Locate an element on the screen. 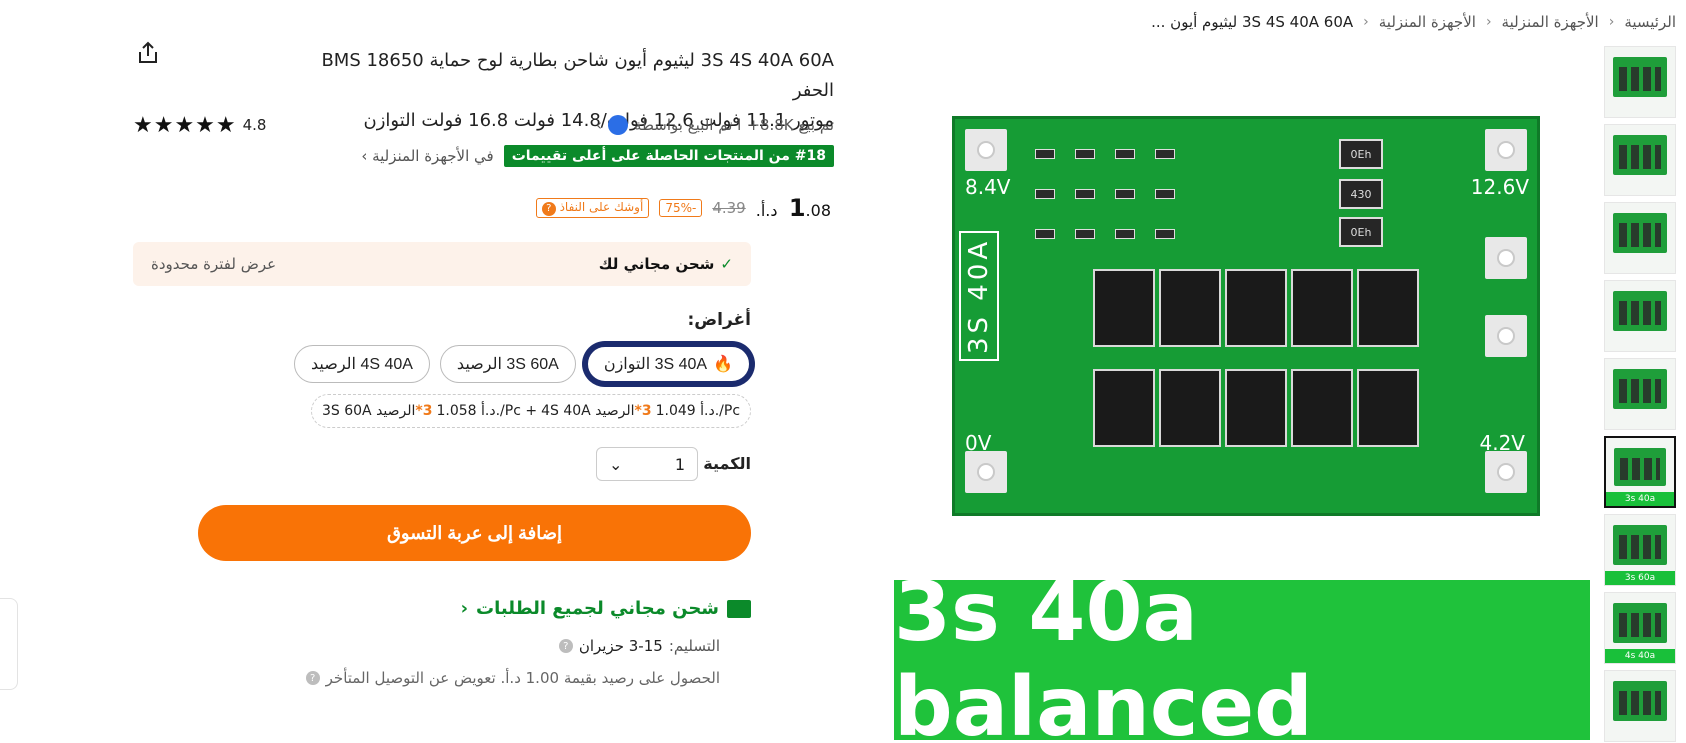 Image resolution: width=1686 pixels, height=743 pixels. quantity-select: ⌄ 1 is located at coordinates (647, 464).